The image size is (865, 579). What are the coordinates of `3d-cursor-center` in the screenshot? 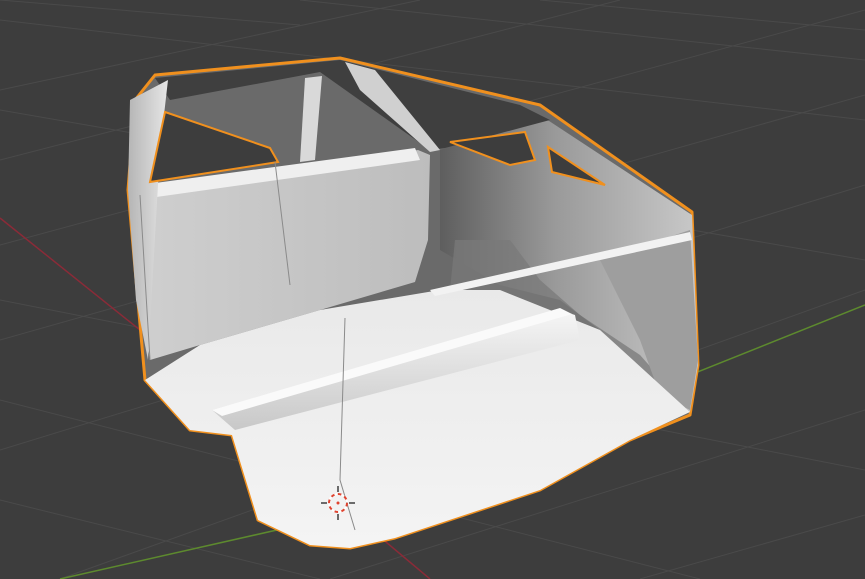 It's located at (338, 503).